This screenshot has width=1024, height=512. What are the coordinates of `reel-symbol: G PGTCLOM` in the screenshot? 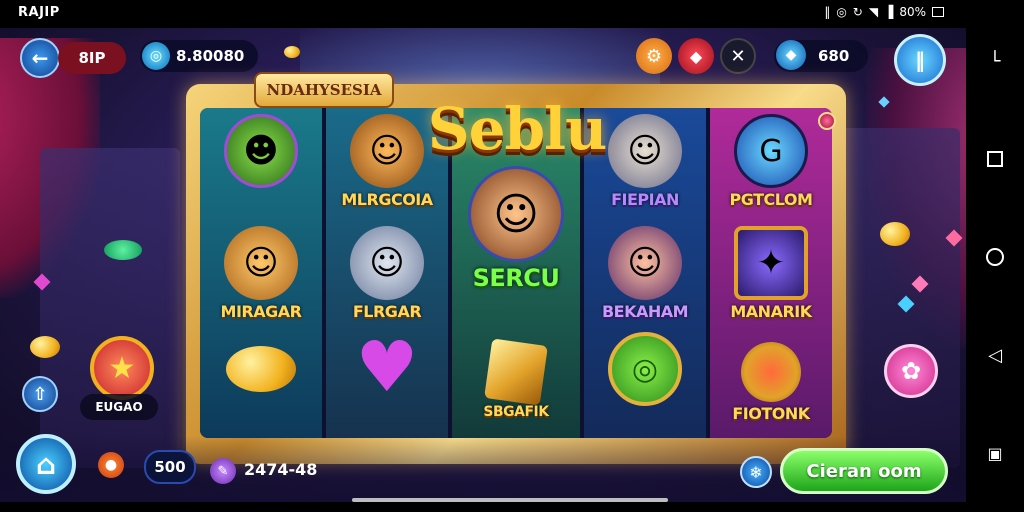 It's located at (771, 161).